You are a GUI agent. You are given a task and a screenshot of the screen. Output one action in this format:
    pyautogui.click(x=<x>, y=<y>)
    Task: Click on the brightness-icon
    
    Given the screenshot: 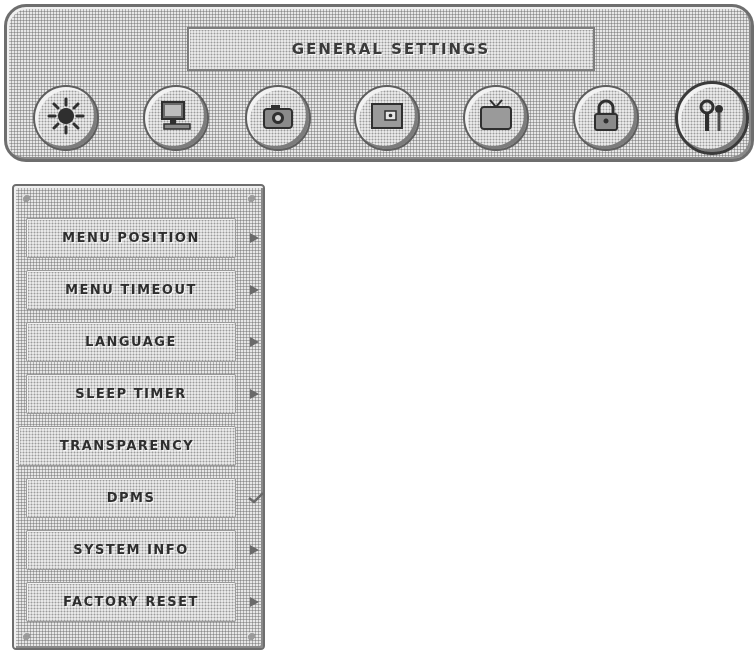 What is the action you would take?
    pyautogui.click(x=66, y=118)
    